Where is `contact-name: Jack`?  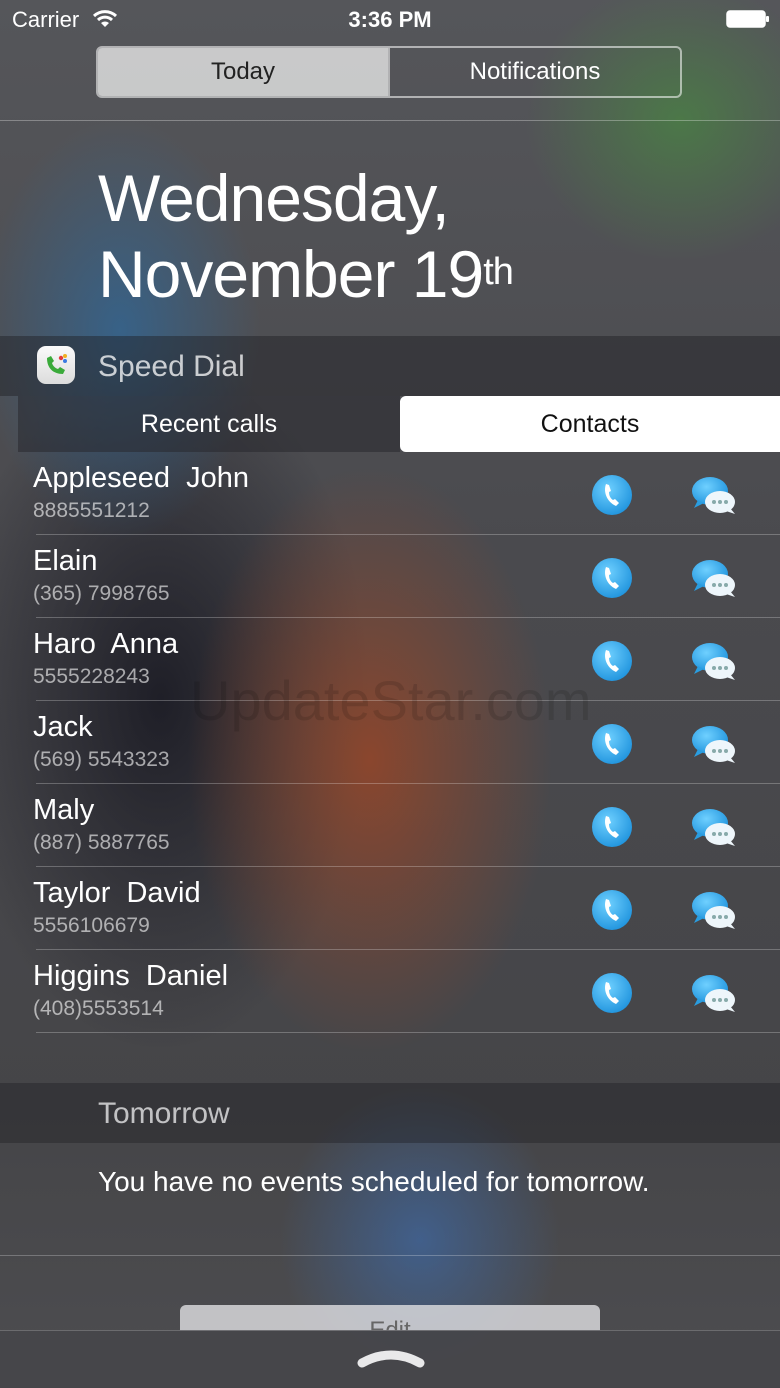 contact-name: Jack is located at coordinates (63, 727).